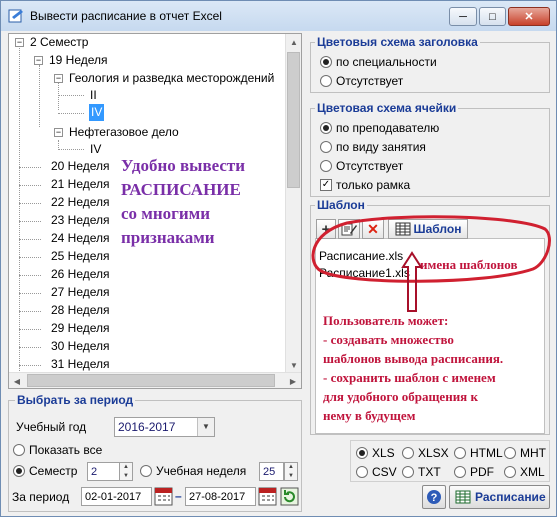 This screenshot has height=517, width=557. Describe the element at coordinates (93, 95) in the screenshot. I see `tree-node-group-ii: II` at that location.